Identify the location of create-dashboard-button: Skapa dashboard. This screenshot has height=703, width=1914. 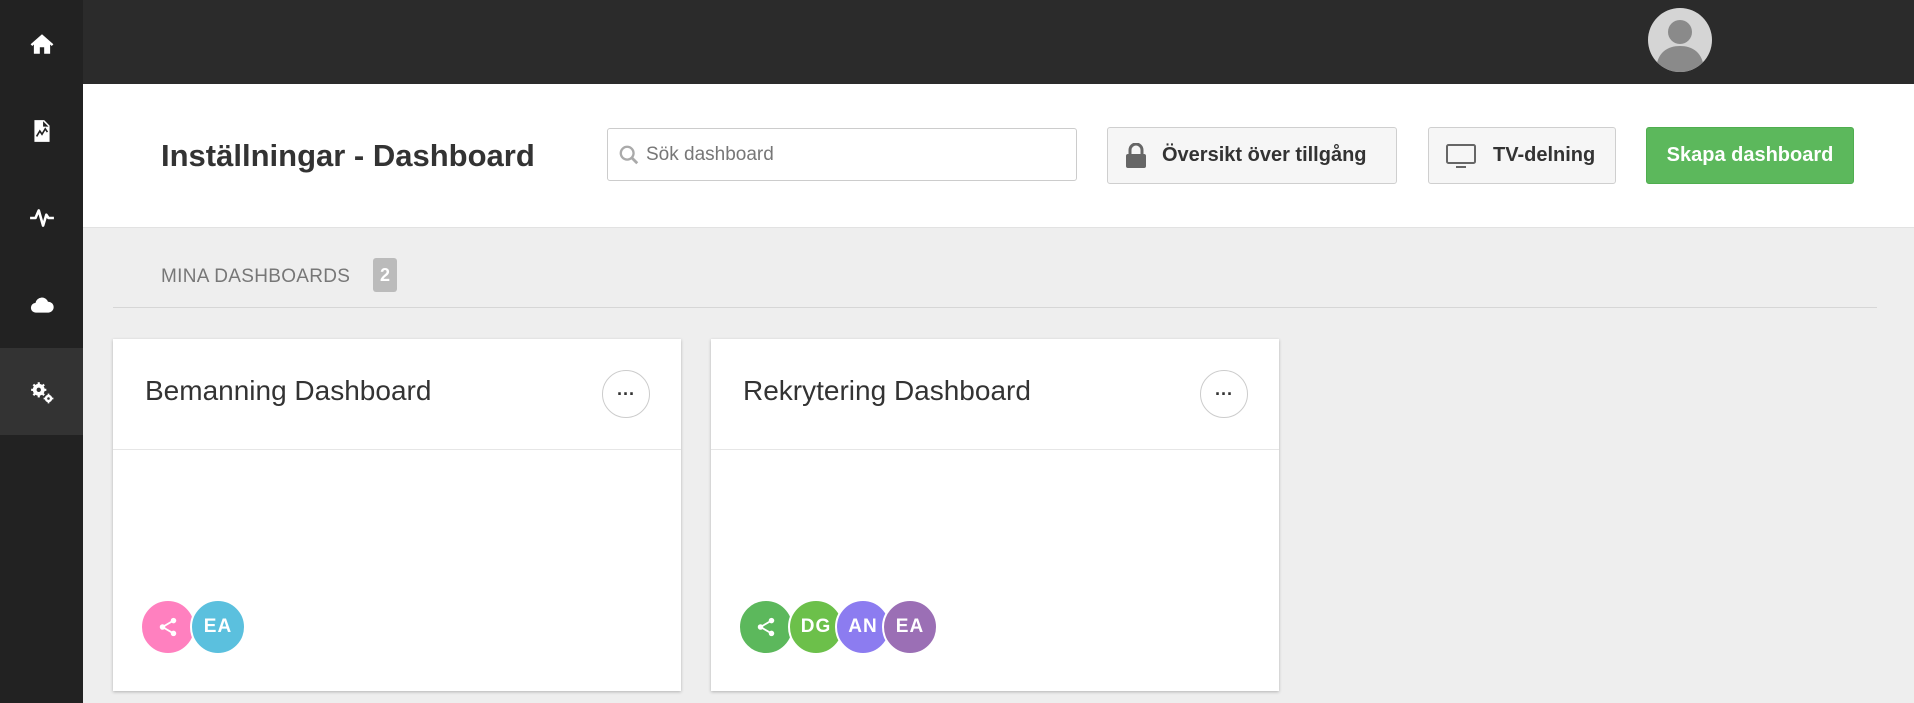
(1750, 155).